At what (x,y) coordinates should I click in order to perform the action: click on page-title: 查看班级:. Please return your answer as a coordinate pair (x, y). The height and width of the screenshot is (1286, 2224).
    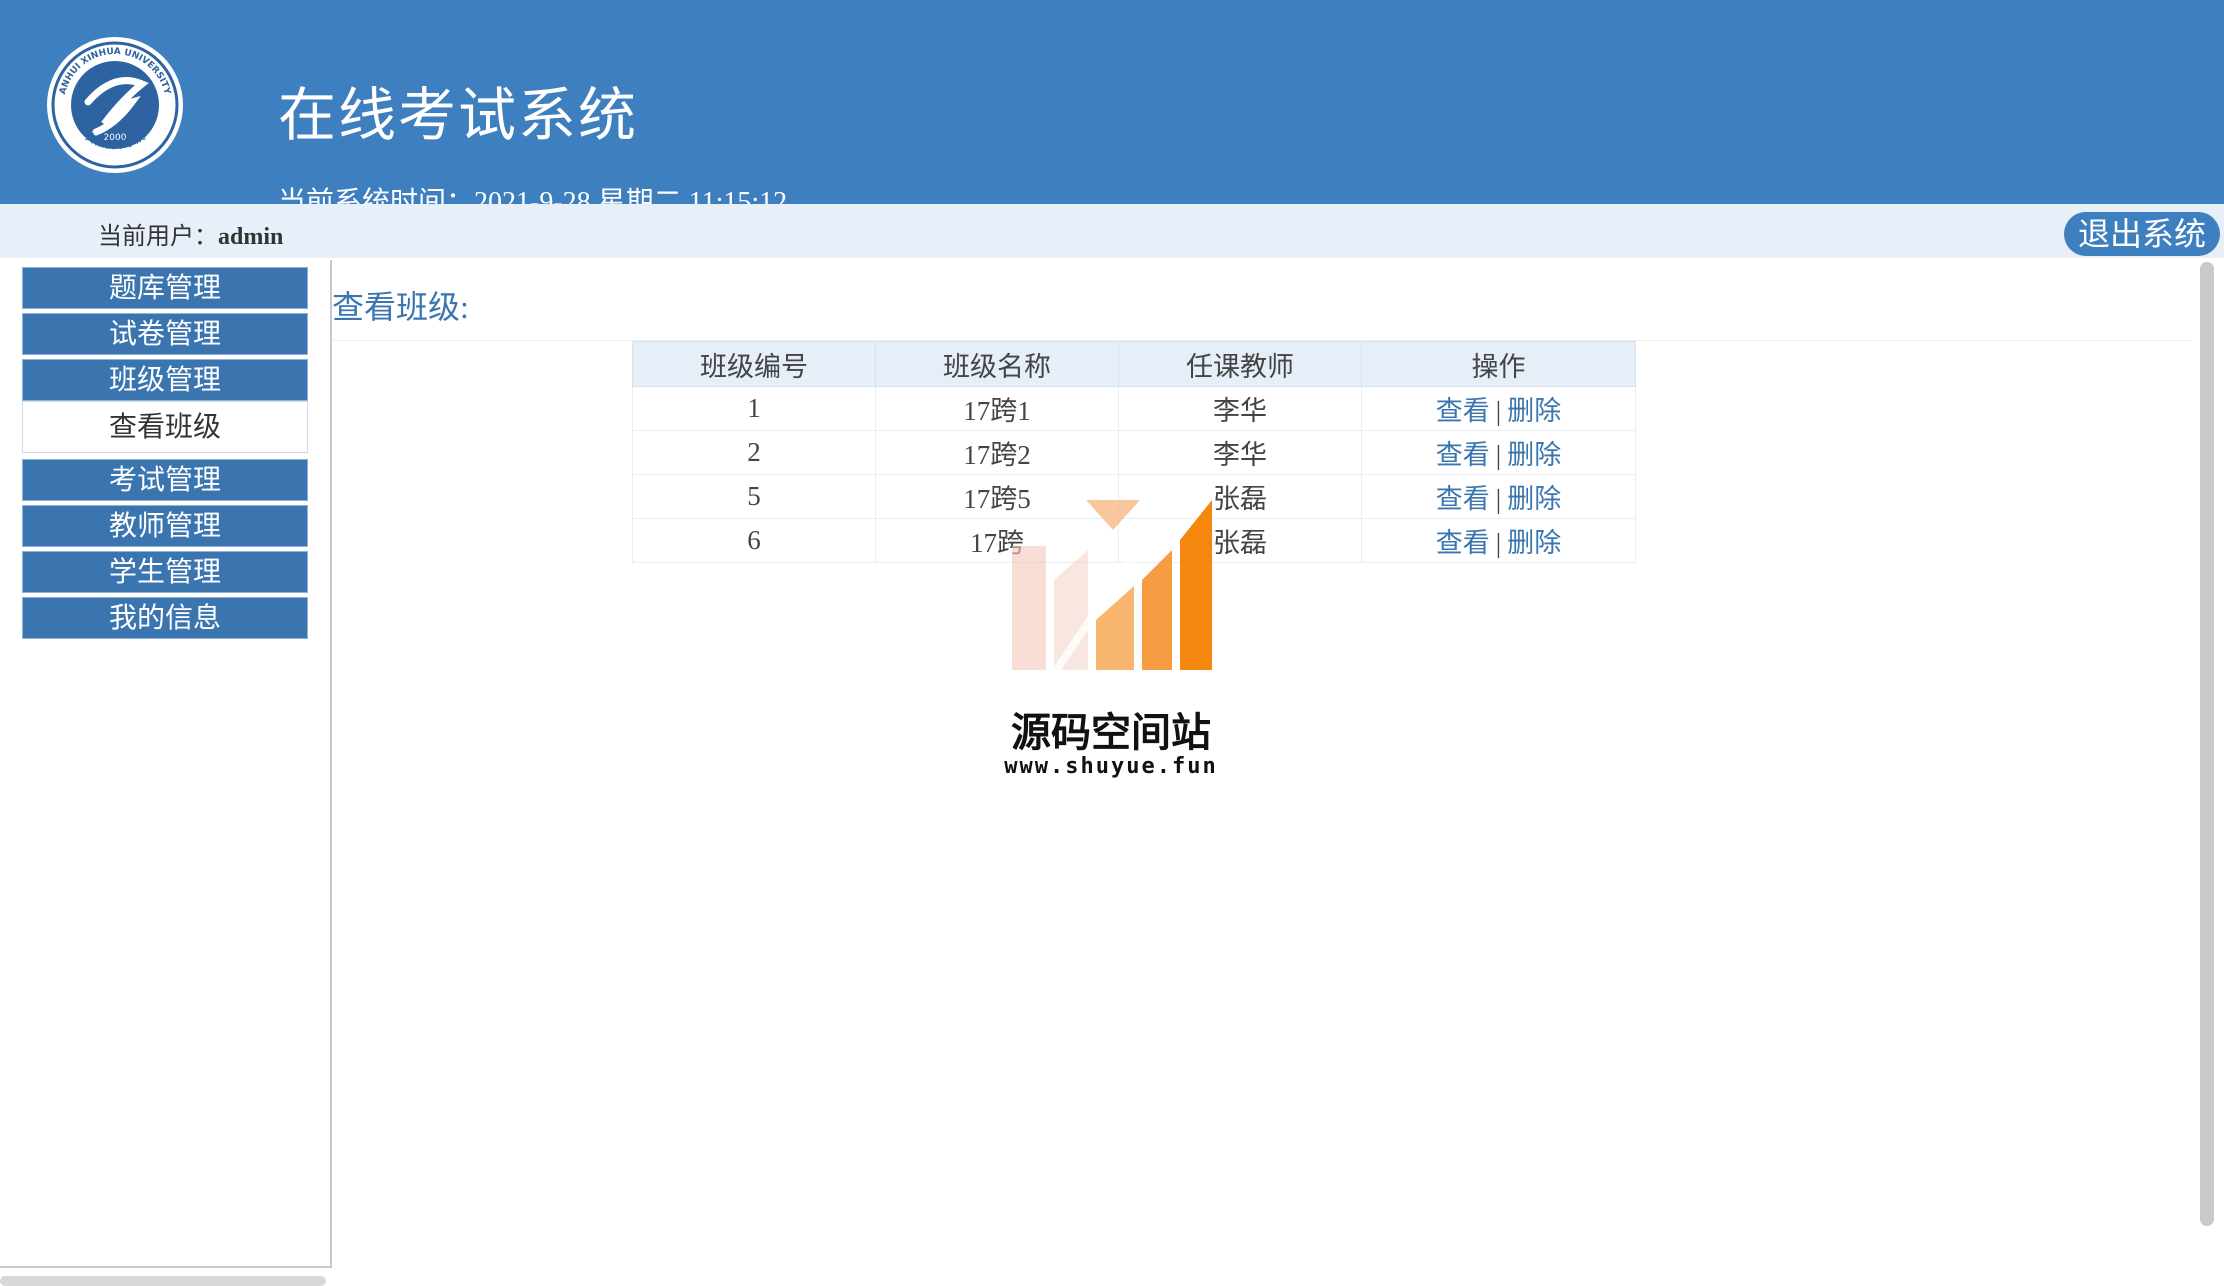
    Looking at the image, I should click on (400, 307).